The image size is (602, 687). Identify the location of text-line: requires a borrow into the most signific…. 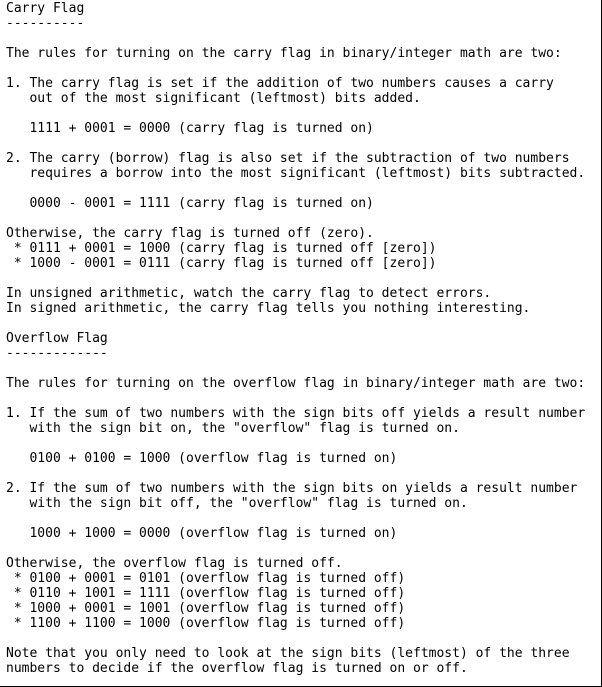
(296, 173).